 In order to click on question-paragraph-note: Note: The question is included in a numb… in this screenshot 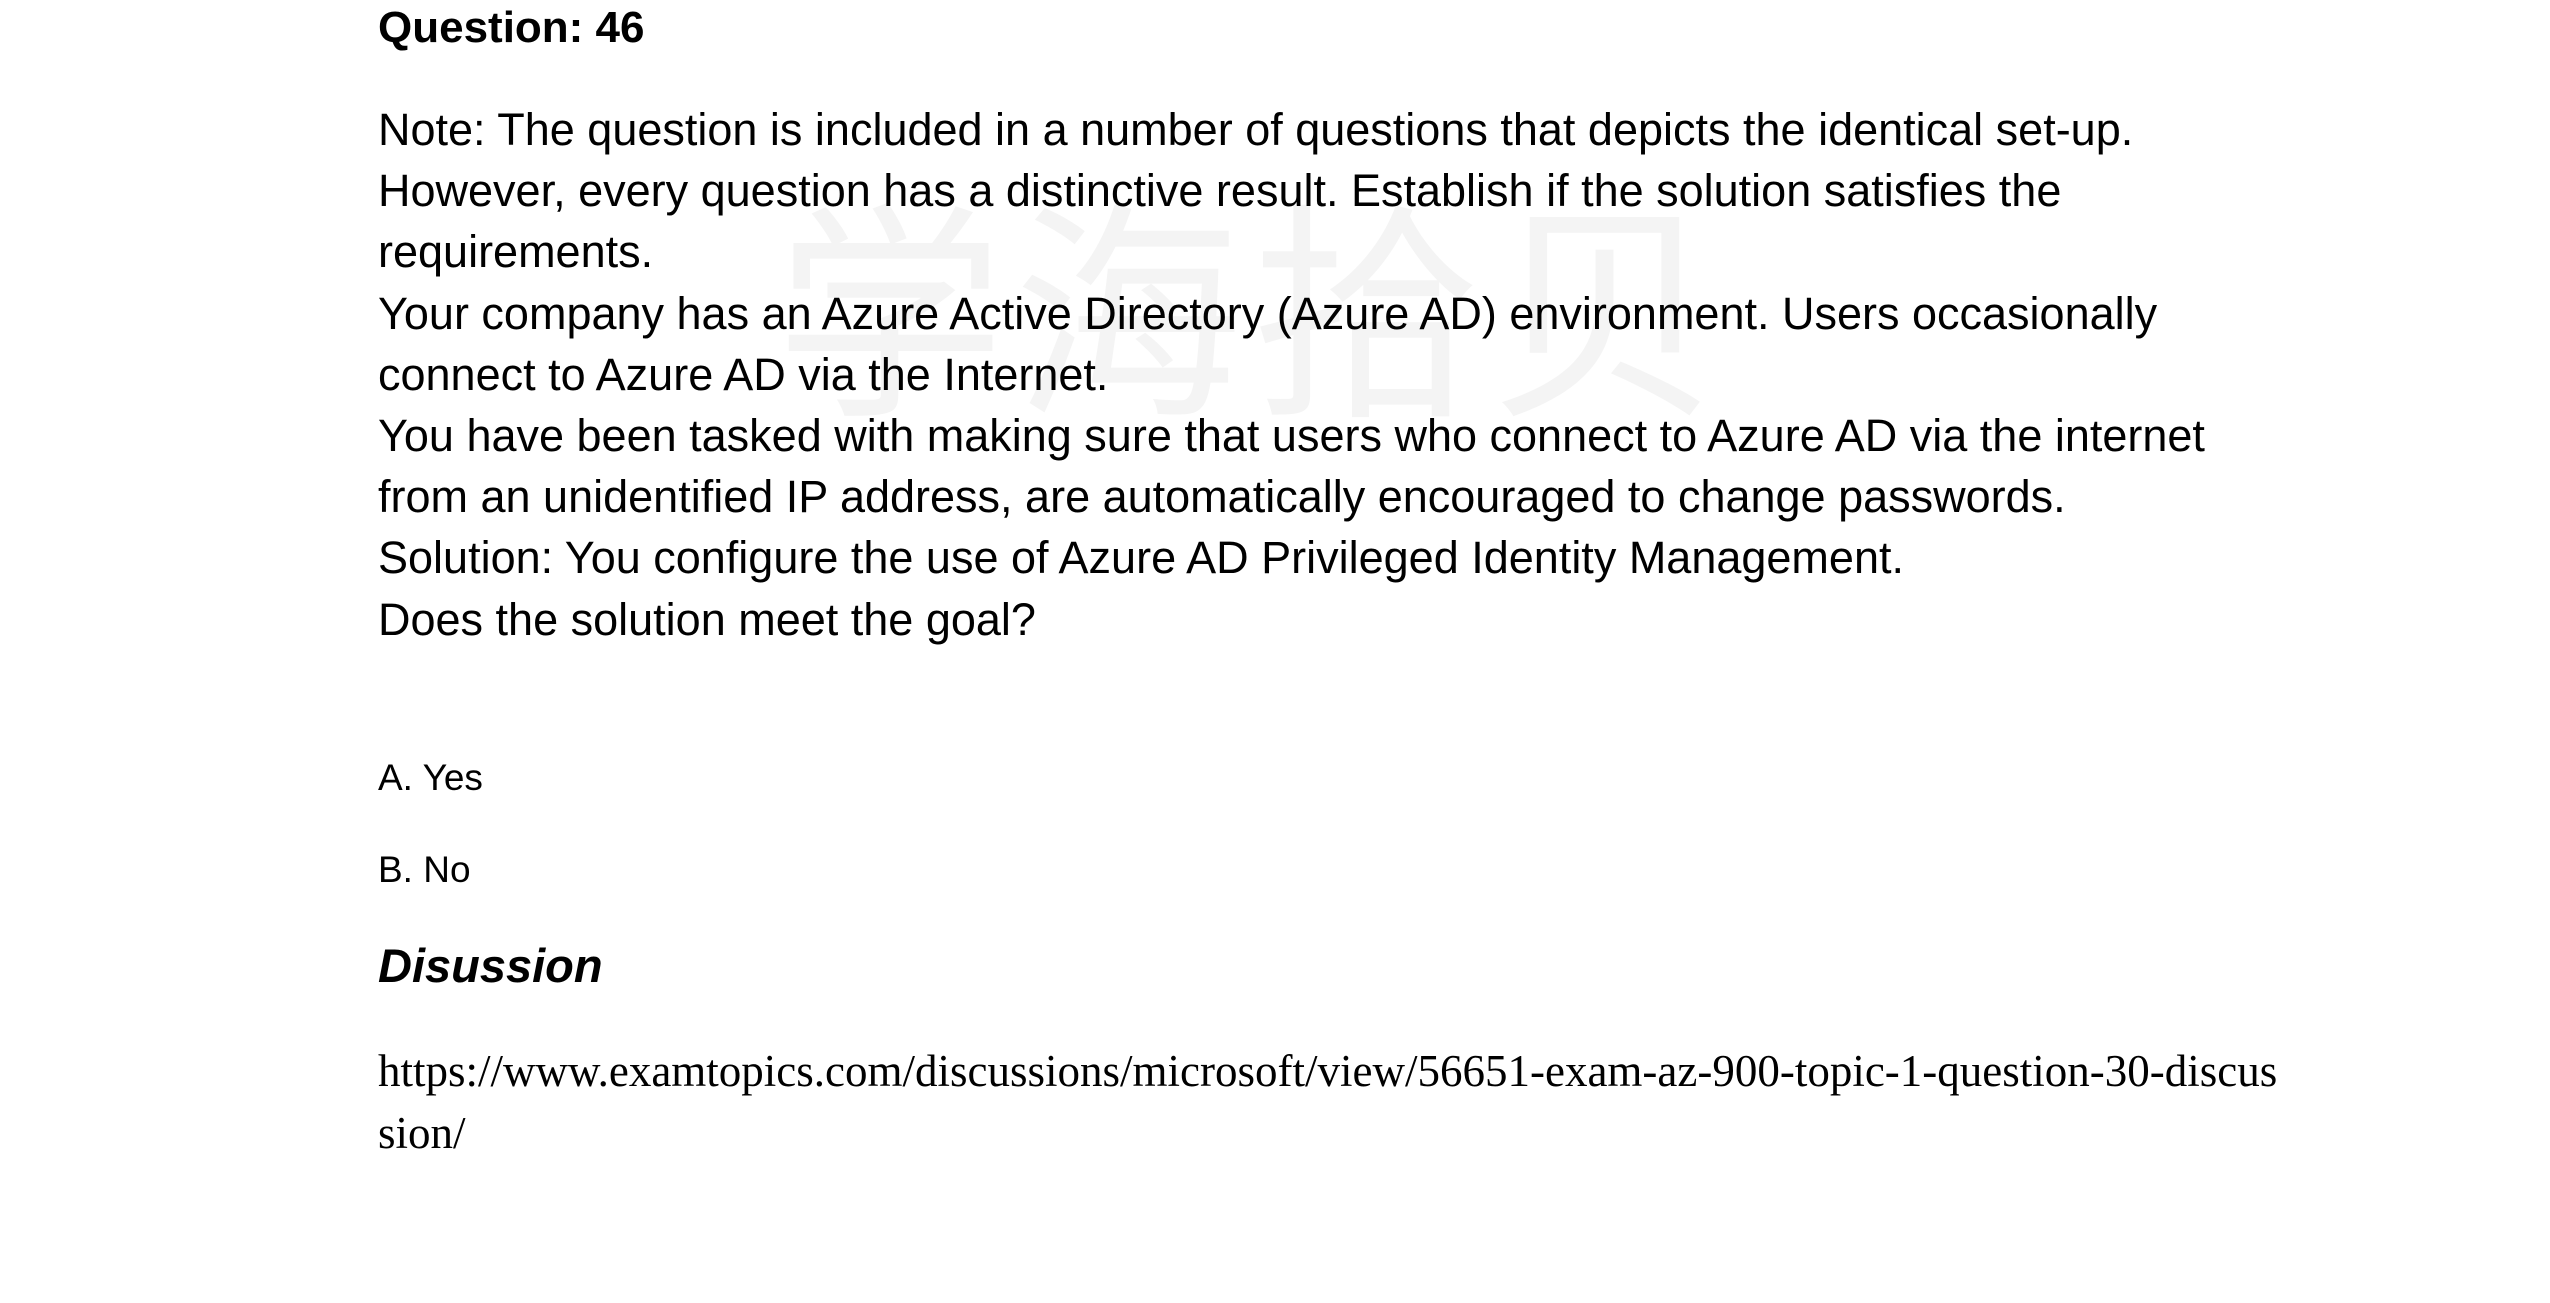, I will do `click(1256, 191)`.